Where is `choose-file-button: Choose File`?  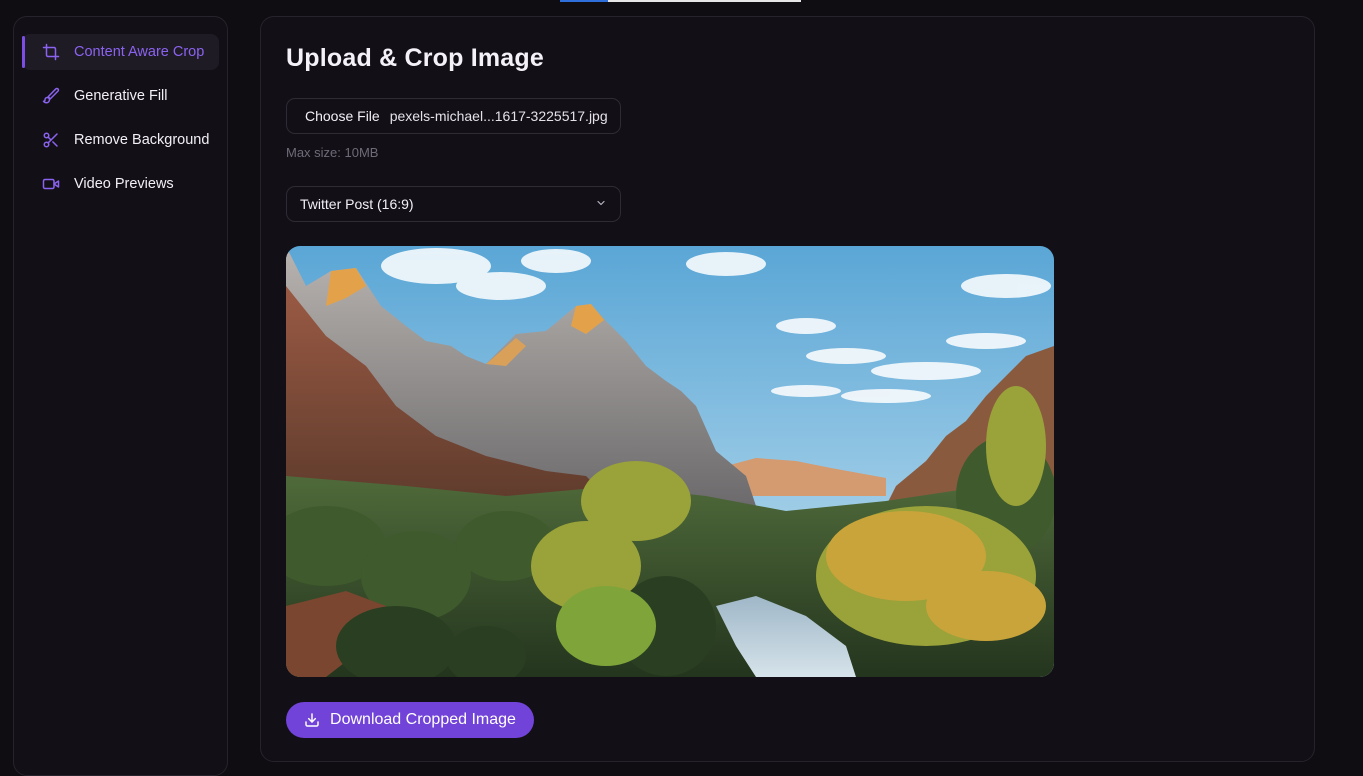
choose-file-button: Choose File is located at coordinates (342, 116).